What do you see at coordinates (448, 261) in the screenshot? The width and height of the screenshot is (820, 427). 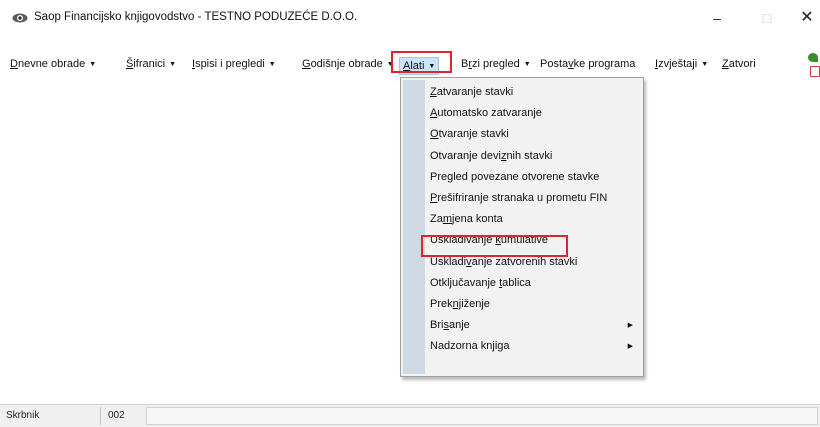 I see `item-label-pre: Uskladi` at bounding box center [448, 261].